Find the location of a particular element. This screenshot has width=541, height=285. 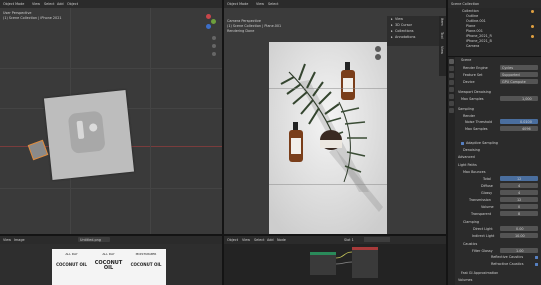

device-dropdown: GPU Compute is located at coordinates (519, 81).